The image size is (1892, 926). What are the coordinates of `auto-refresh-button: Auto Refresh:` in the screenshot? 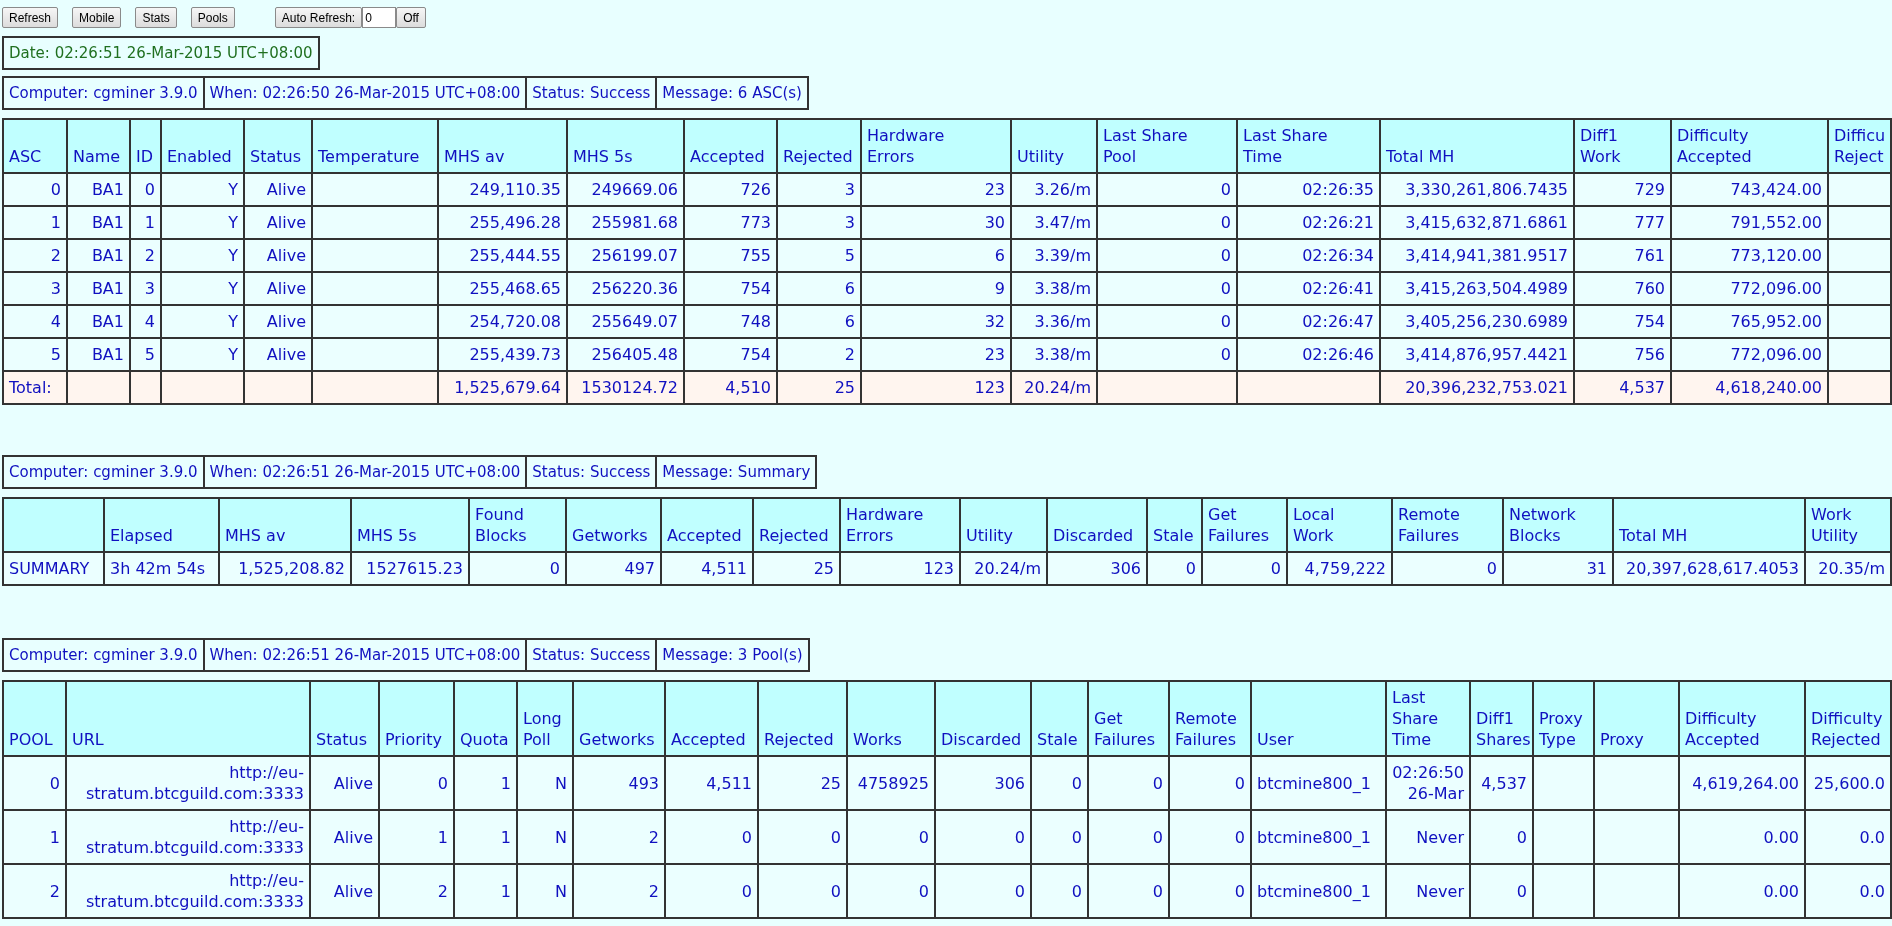 It's located at (318, 17).